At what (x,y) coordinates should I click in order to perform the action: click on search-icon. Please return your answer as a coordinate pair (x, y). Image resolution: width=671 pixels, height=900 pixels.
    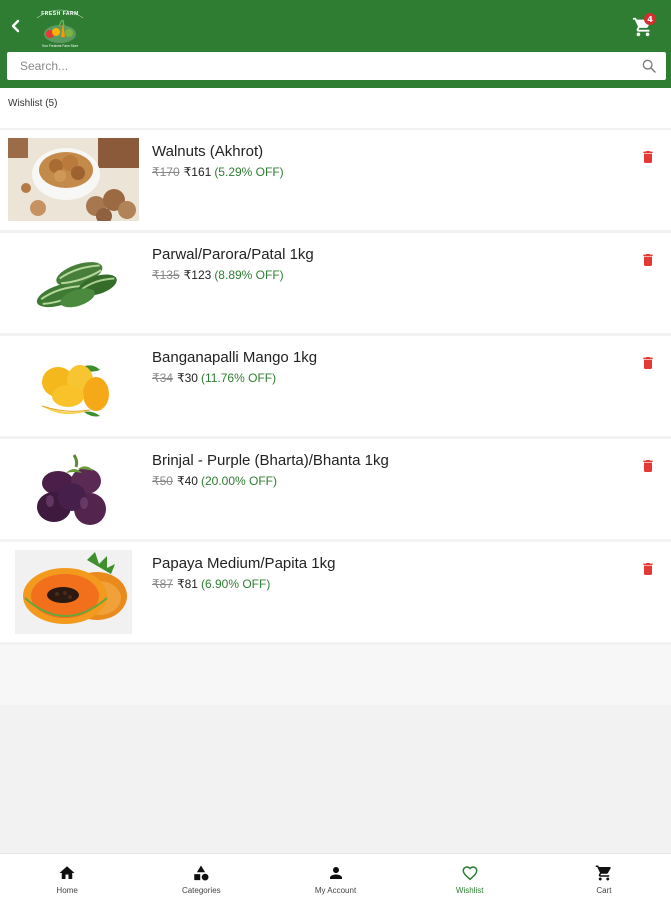
    Looking at the image, I should click on (649, 66).